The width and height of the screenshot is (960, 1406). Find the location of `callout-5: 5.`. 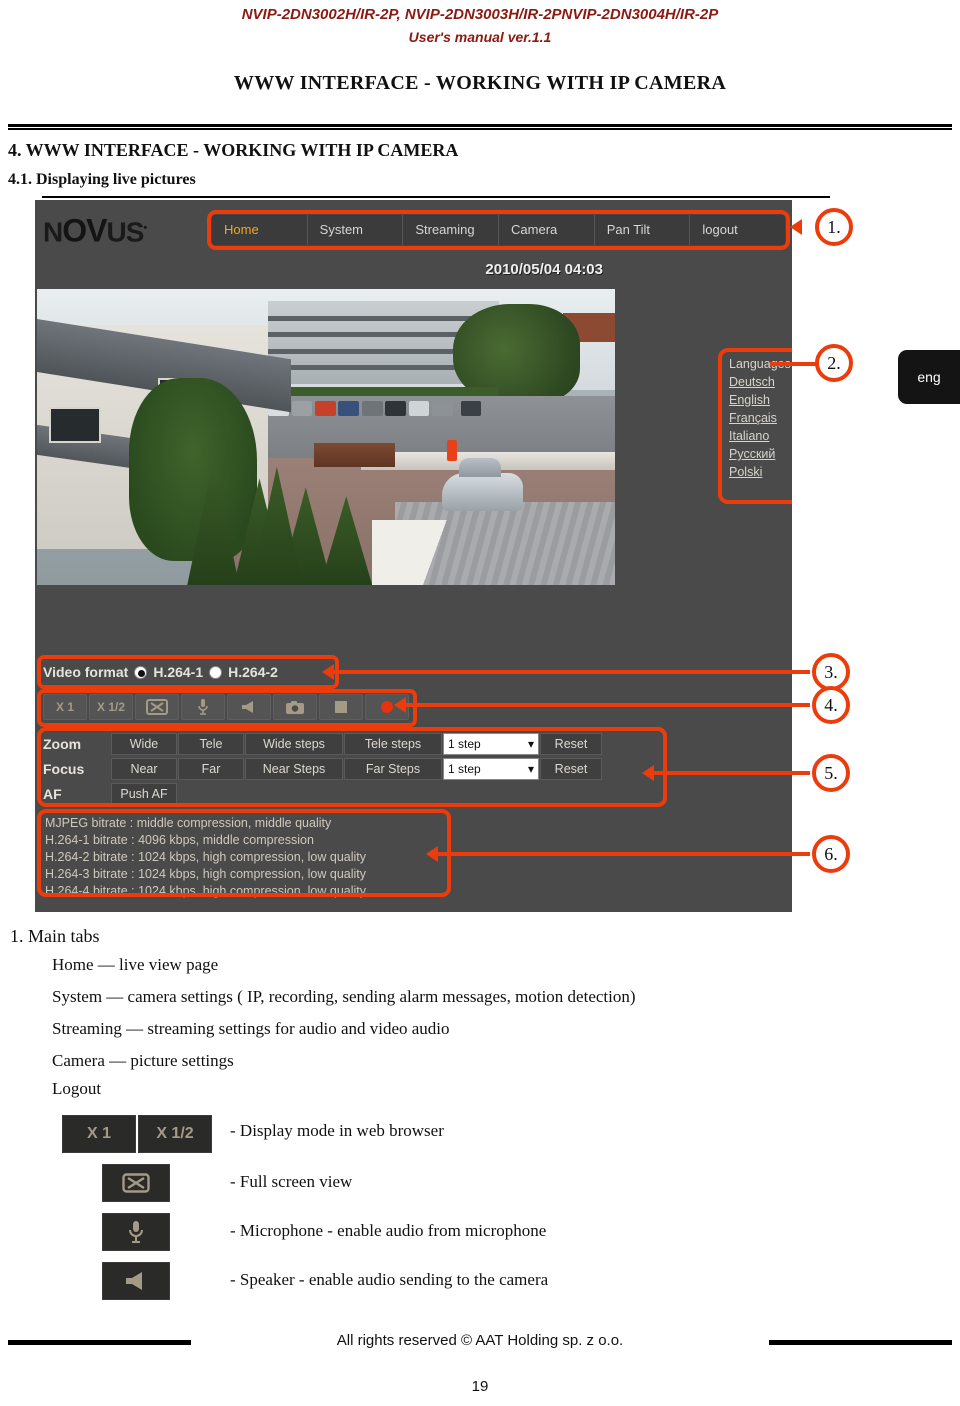

callout-5: 5. is located at coordinates (831, 773).